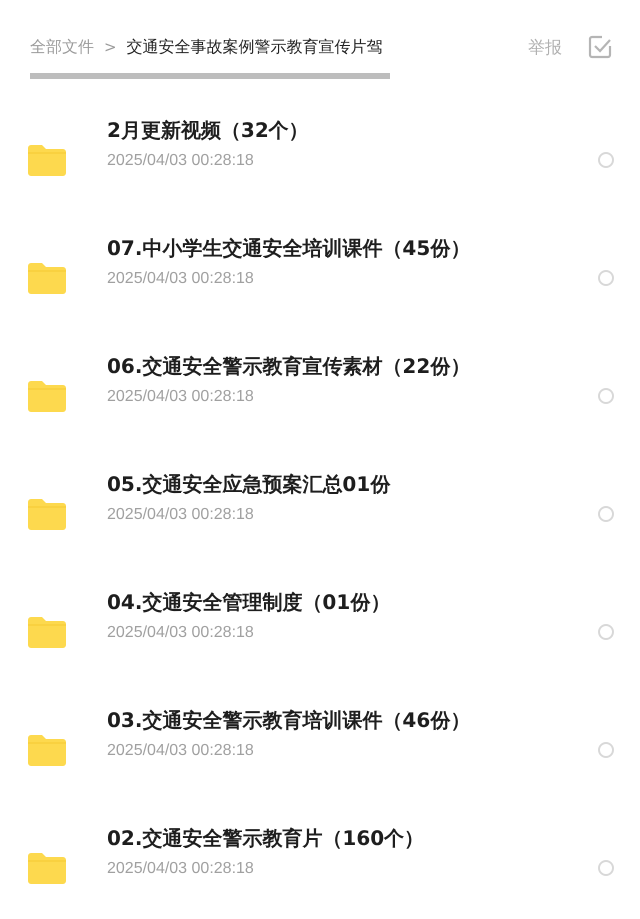 Image resolution: width=640 pixels, height=919 pixels. Describe the element at coordinates (208, 130) in the screenshot. I see `file-name: 2月更新视频（32个）` at that location.